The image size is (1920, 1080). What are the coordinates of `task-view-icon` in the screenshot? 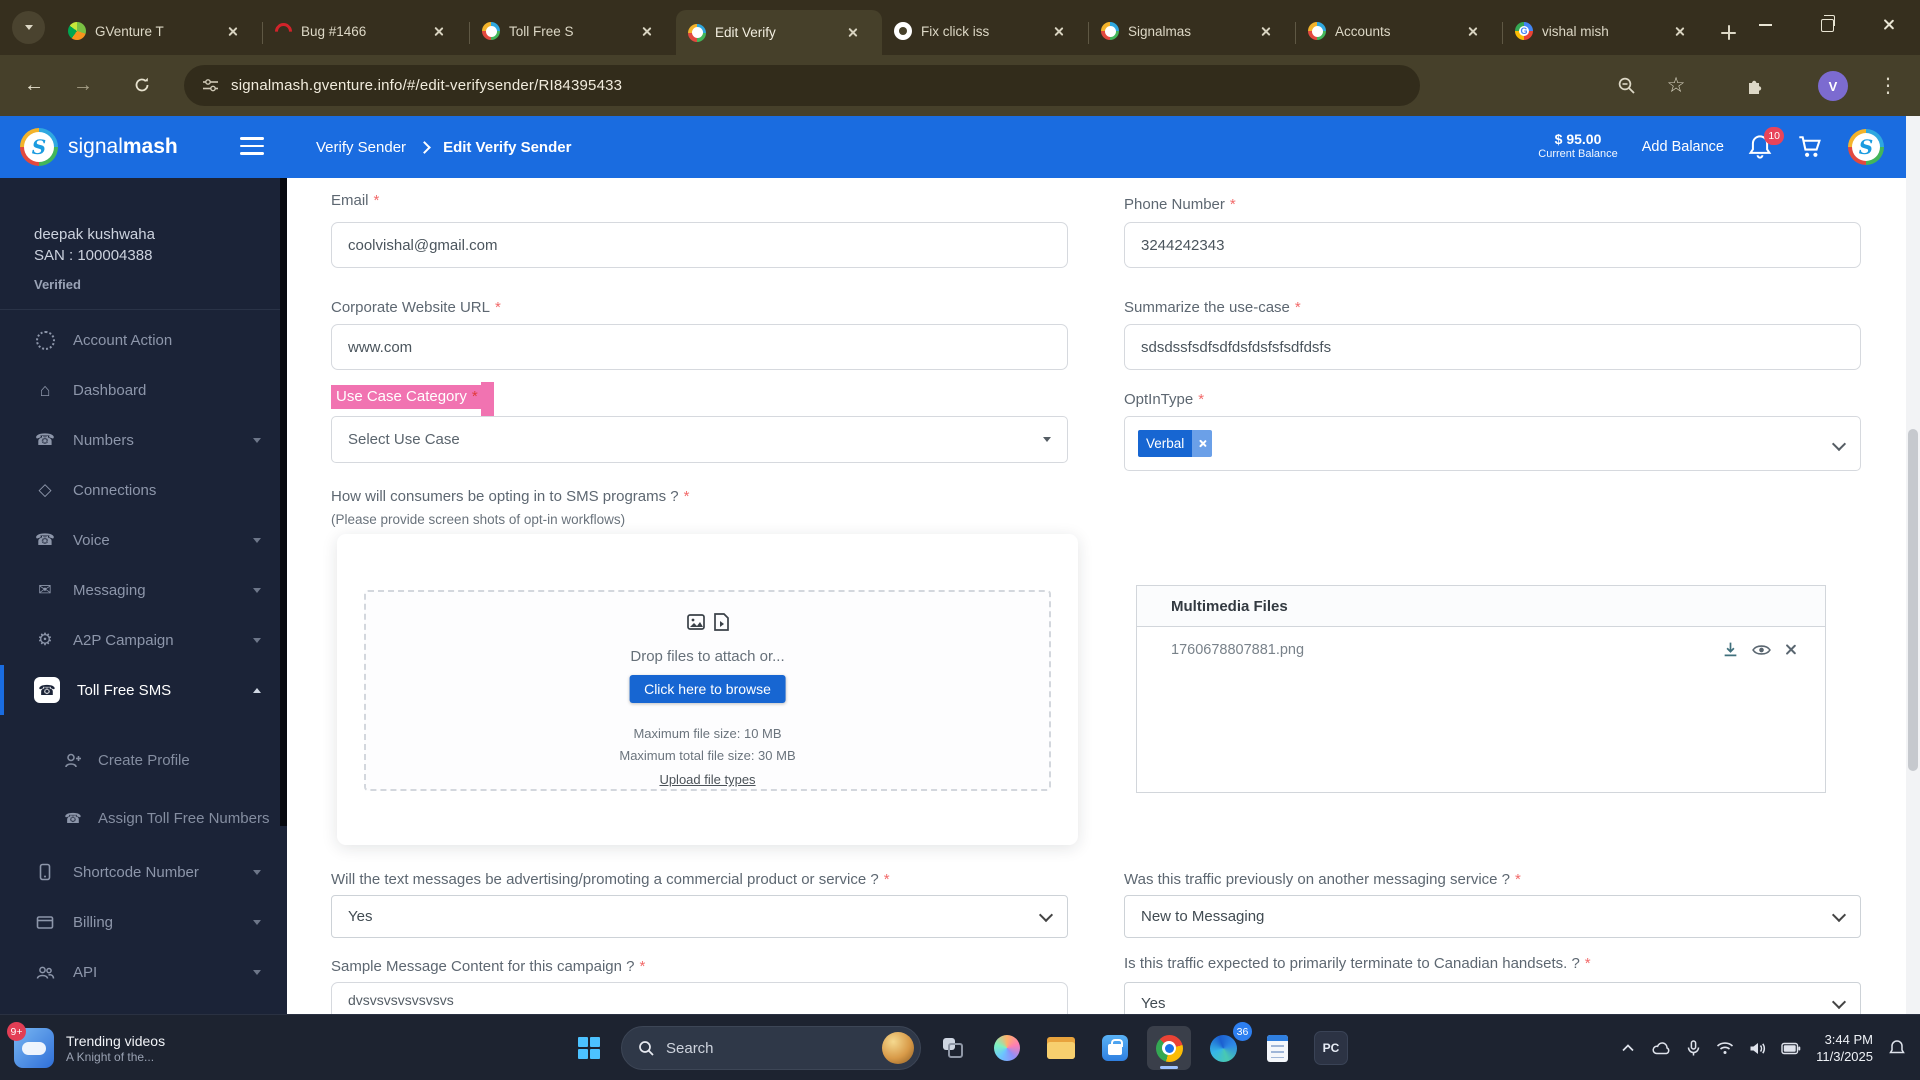 It's located at (953, 1048).